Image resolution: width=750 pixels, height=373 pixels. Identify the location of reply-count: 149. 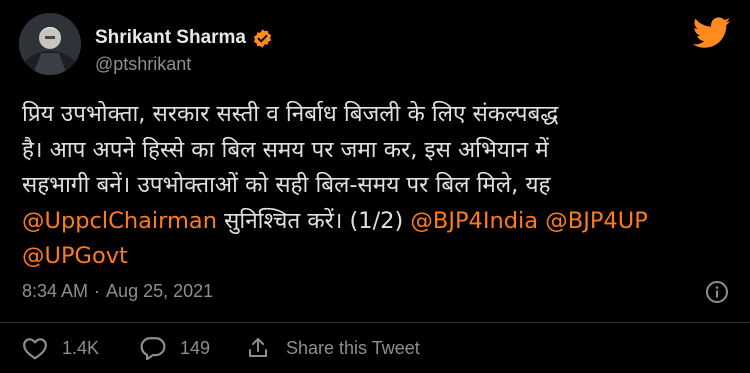
(195, 347).